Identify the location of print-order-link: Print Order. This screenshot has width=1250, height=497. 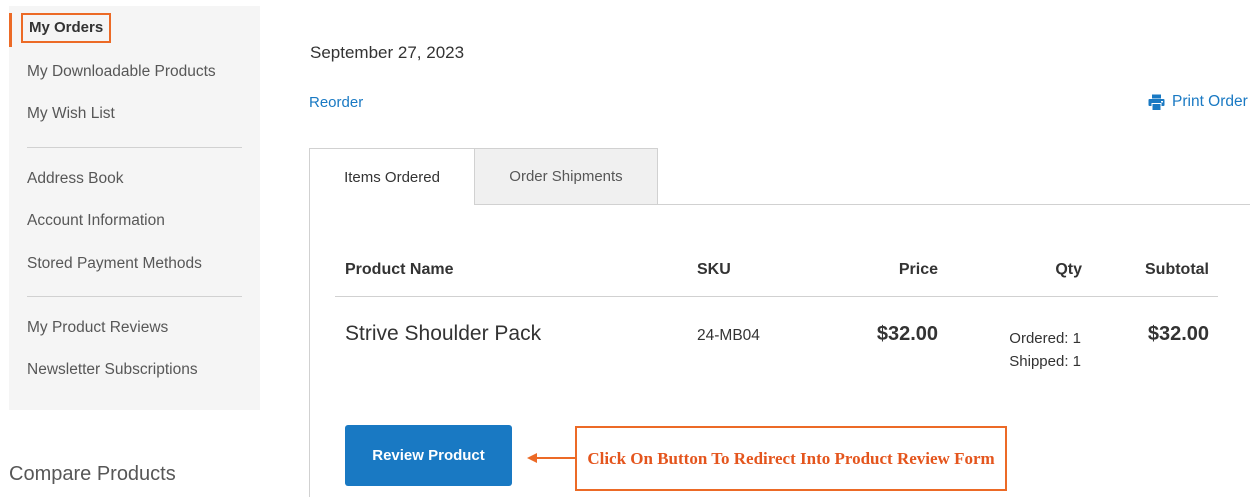
(1198, 102).